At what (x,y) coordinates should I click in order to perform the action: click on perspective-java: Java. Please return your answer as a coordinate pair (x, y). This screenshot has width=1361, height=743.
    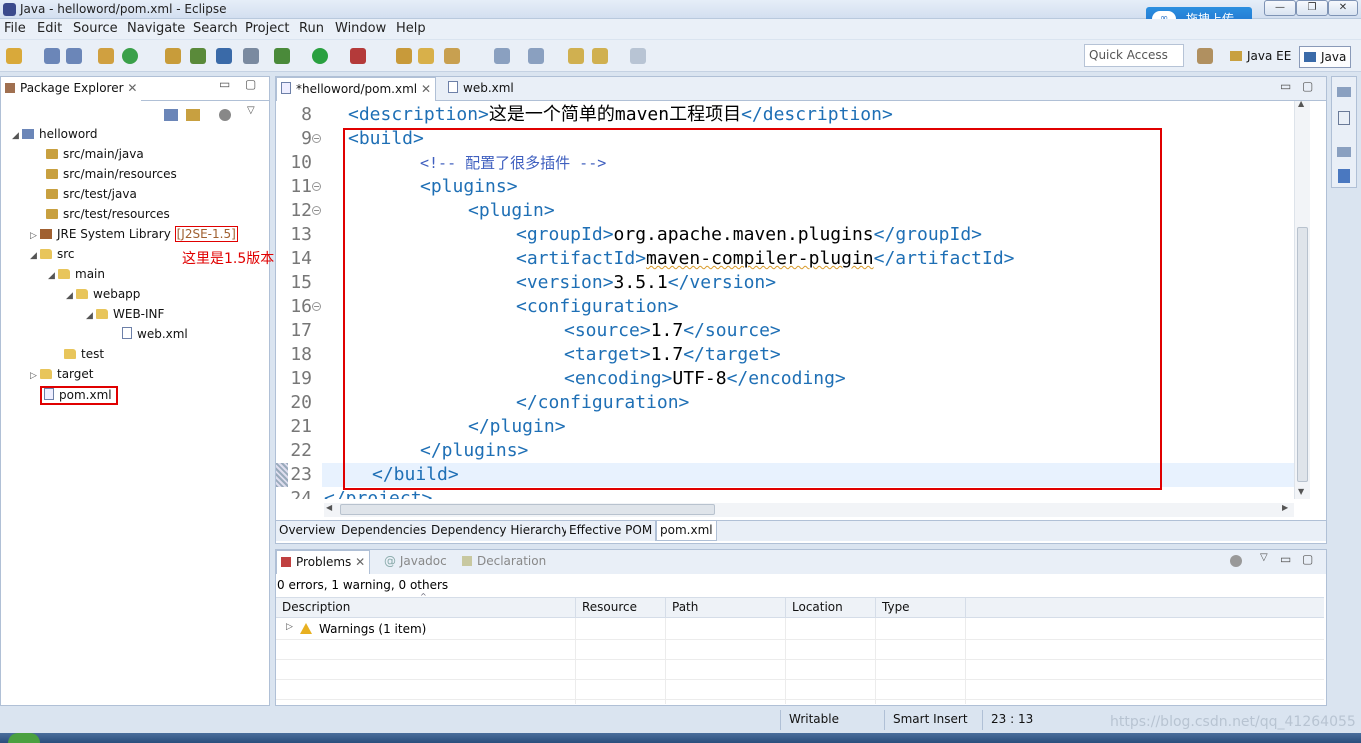
    Looking at the image, I should click on (1325, 57).